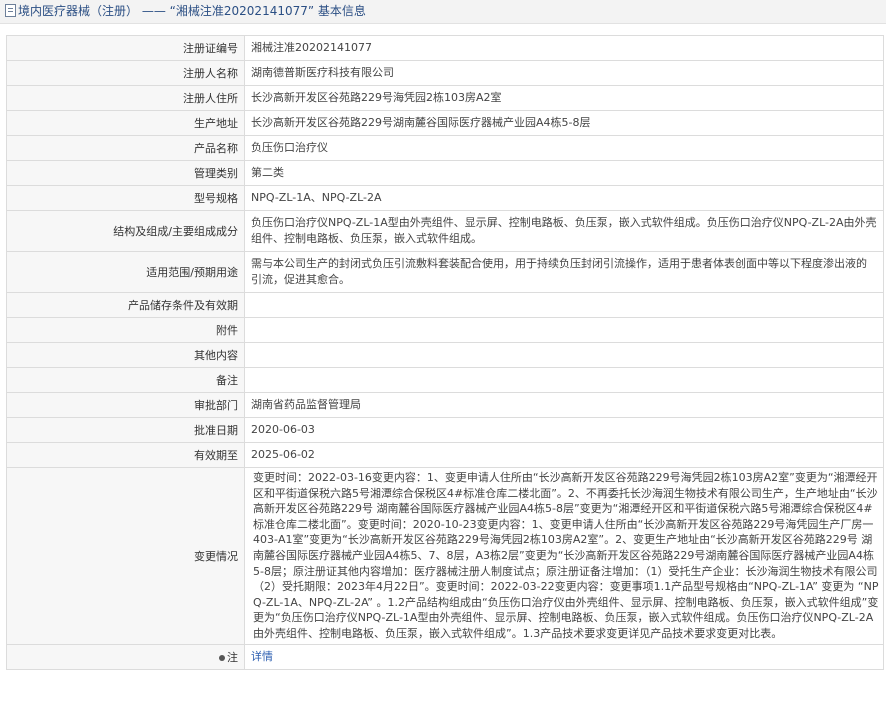 The image size is (886, 714). I want to click on label-storage: 产品储存条件及有效期, so click(125, 305).